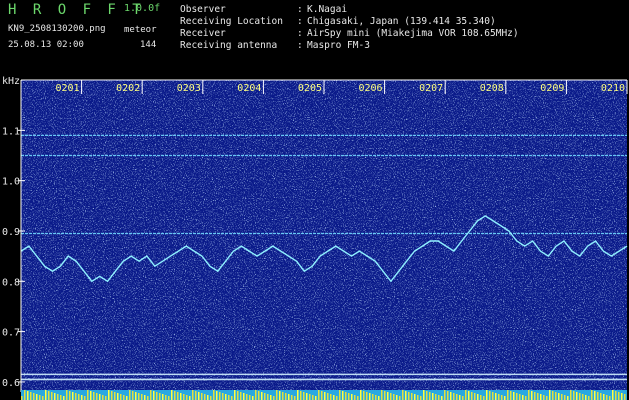  Describe the element at coordinates (492, 88) in the screenshot. I see `x-tick-label: 0208` at that location.